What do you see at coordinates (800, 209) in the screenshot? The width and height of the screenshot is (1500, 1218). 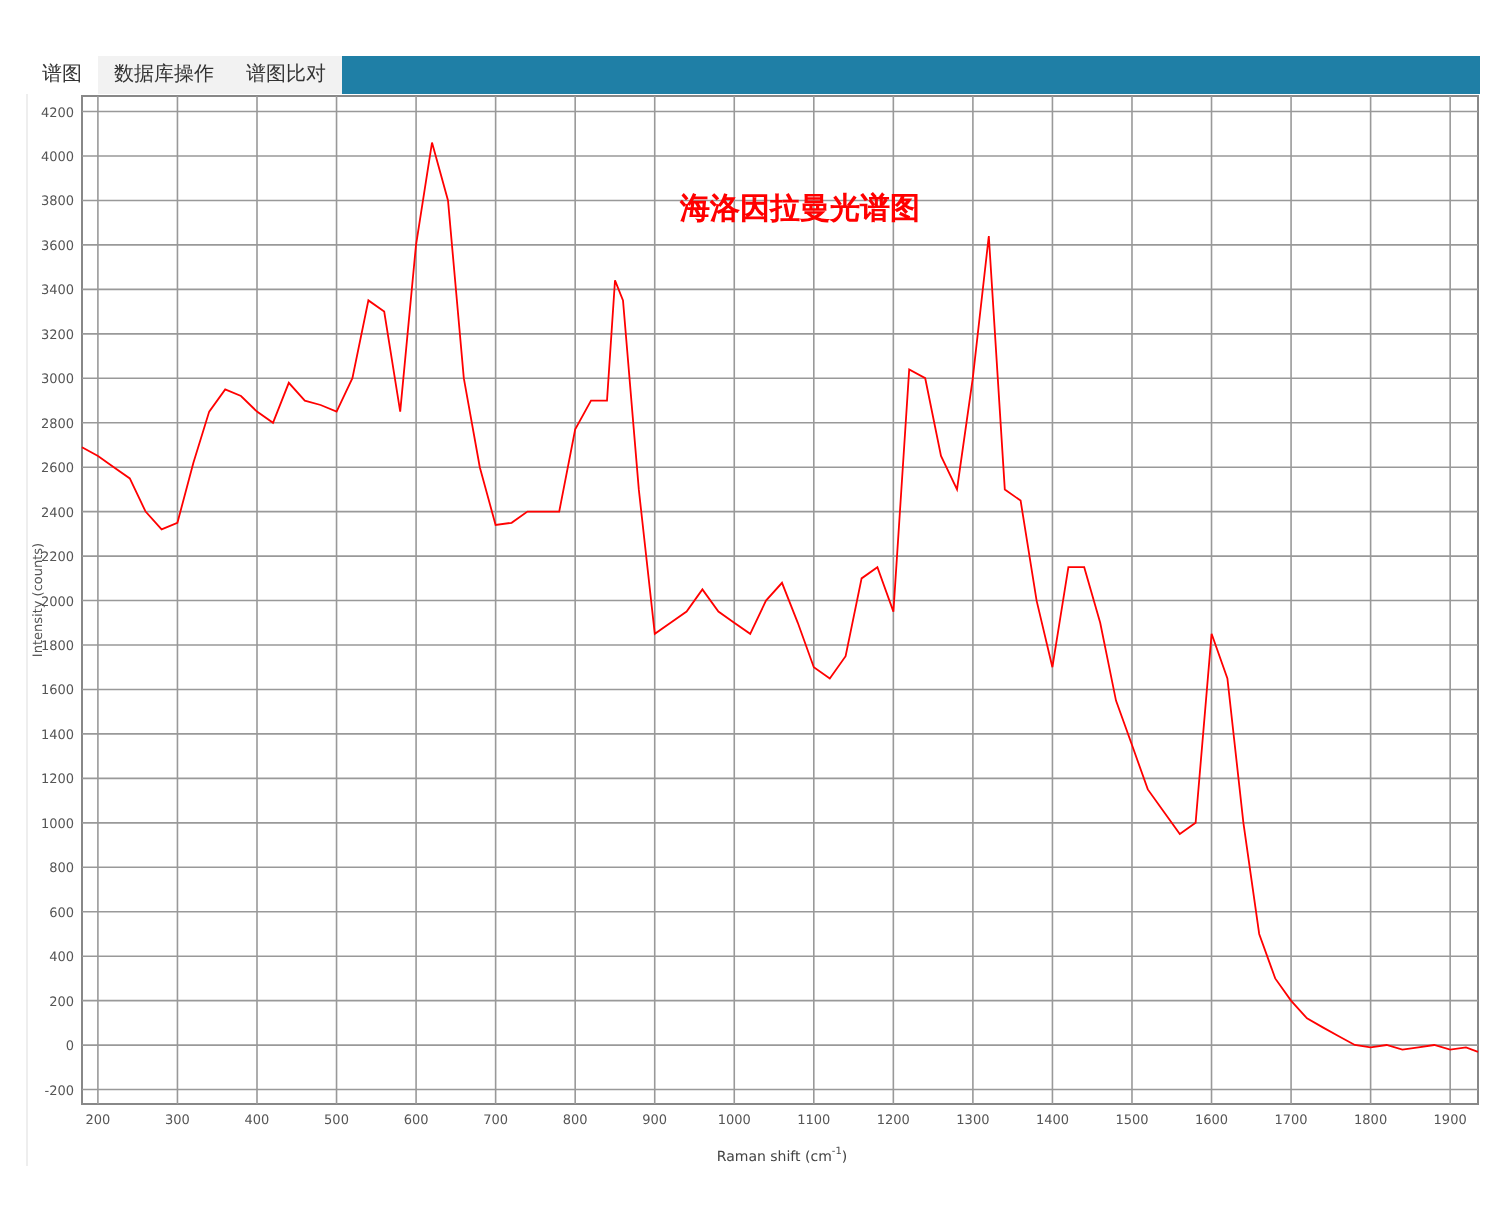 I see `chart-title: 海洛因拉曼光谱图` at bounding box center [800, 209].